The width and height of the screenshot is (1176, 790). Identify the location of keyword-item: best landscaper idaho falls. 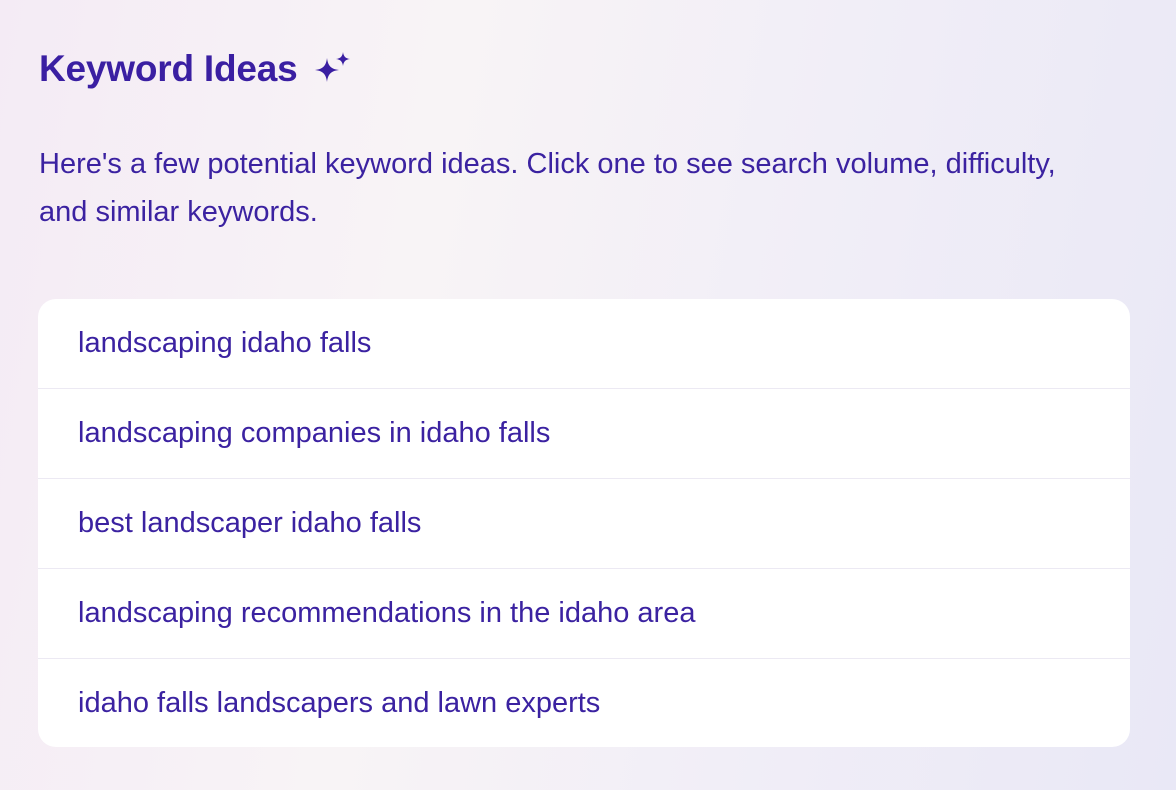
(584, 524).